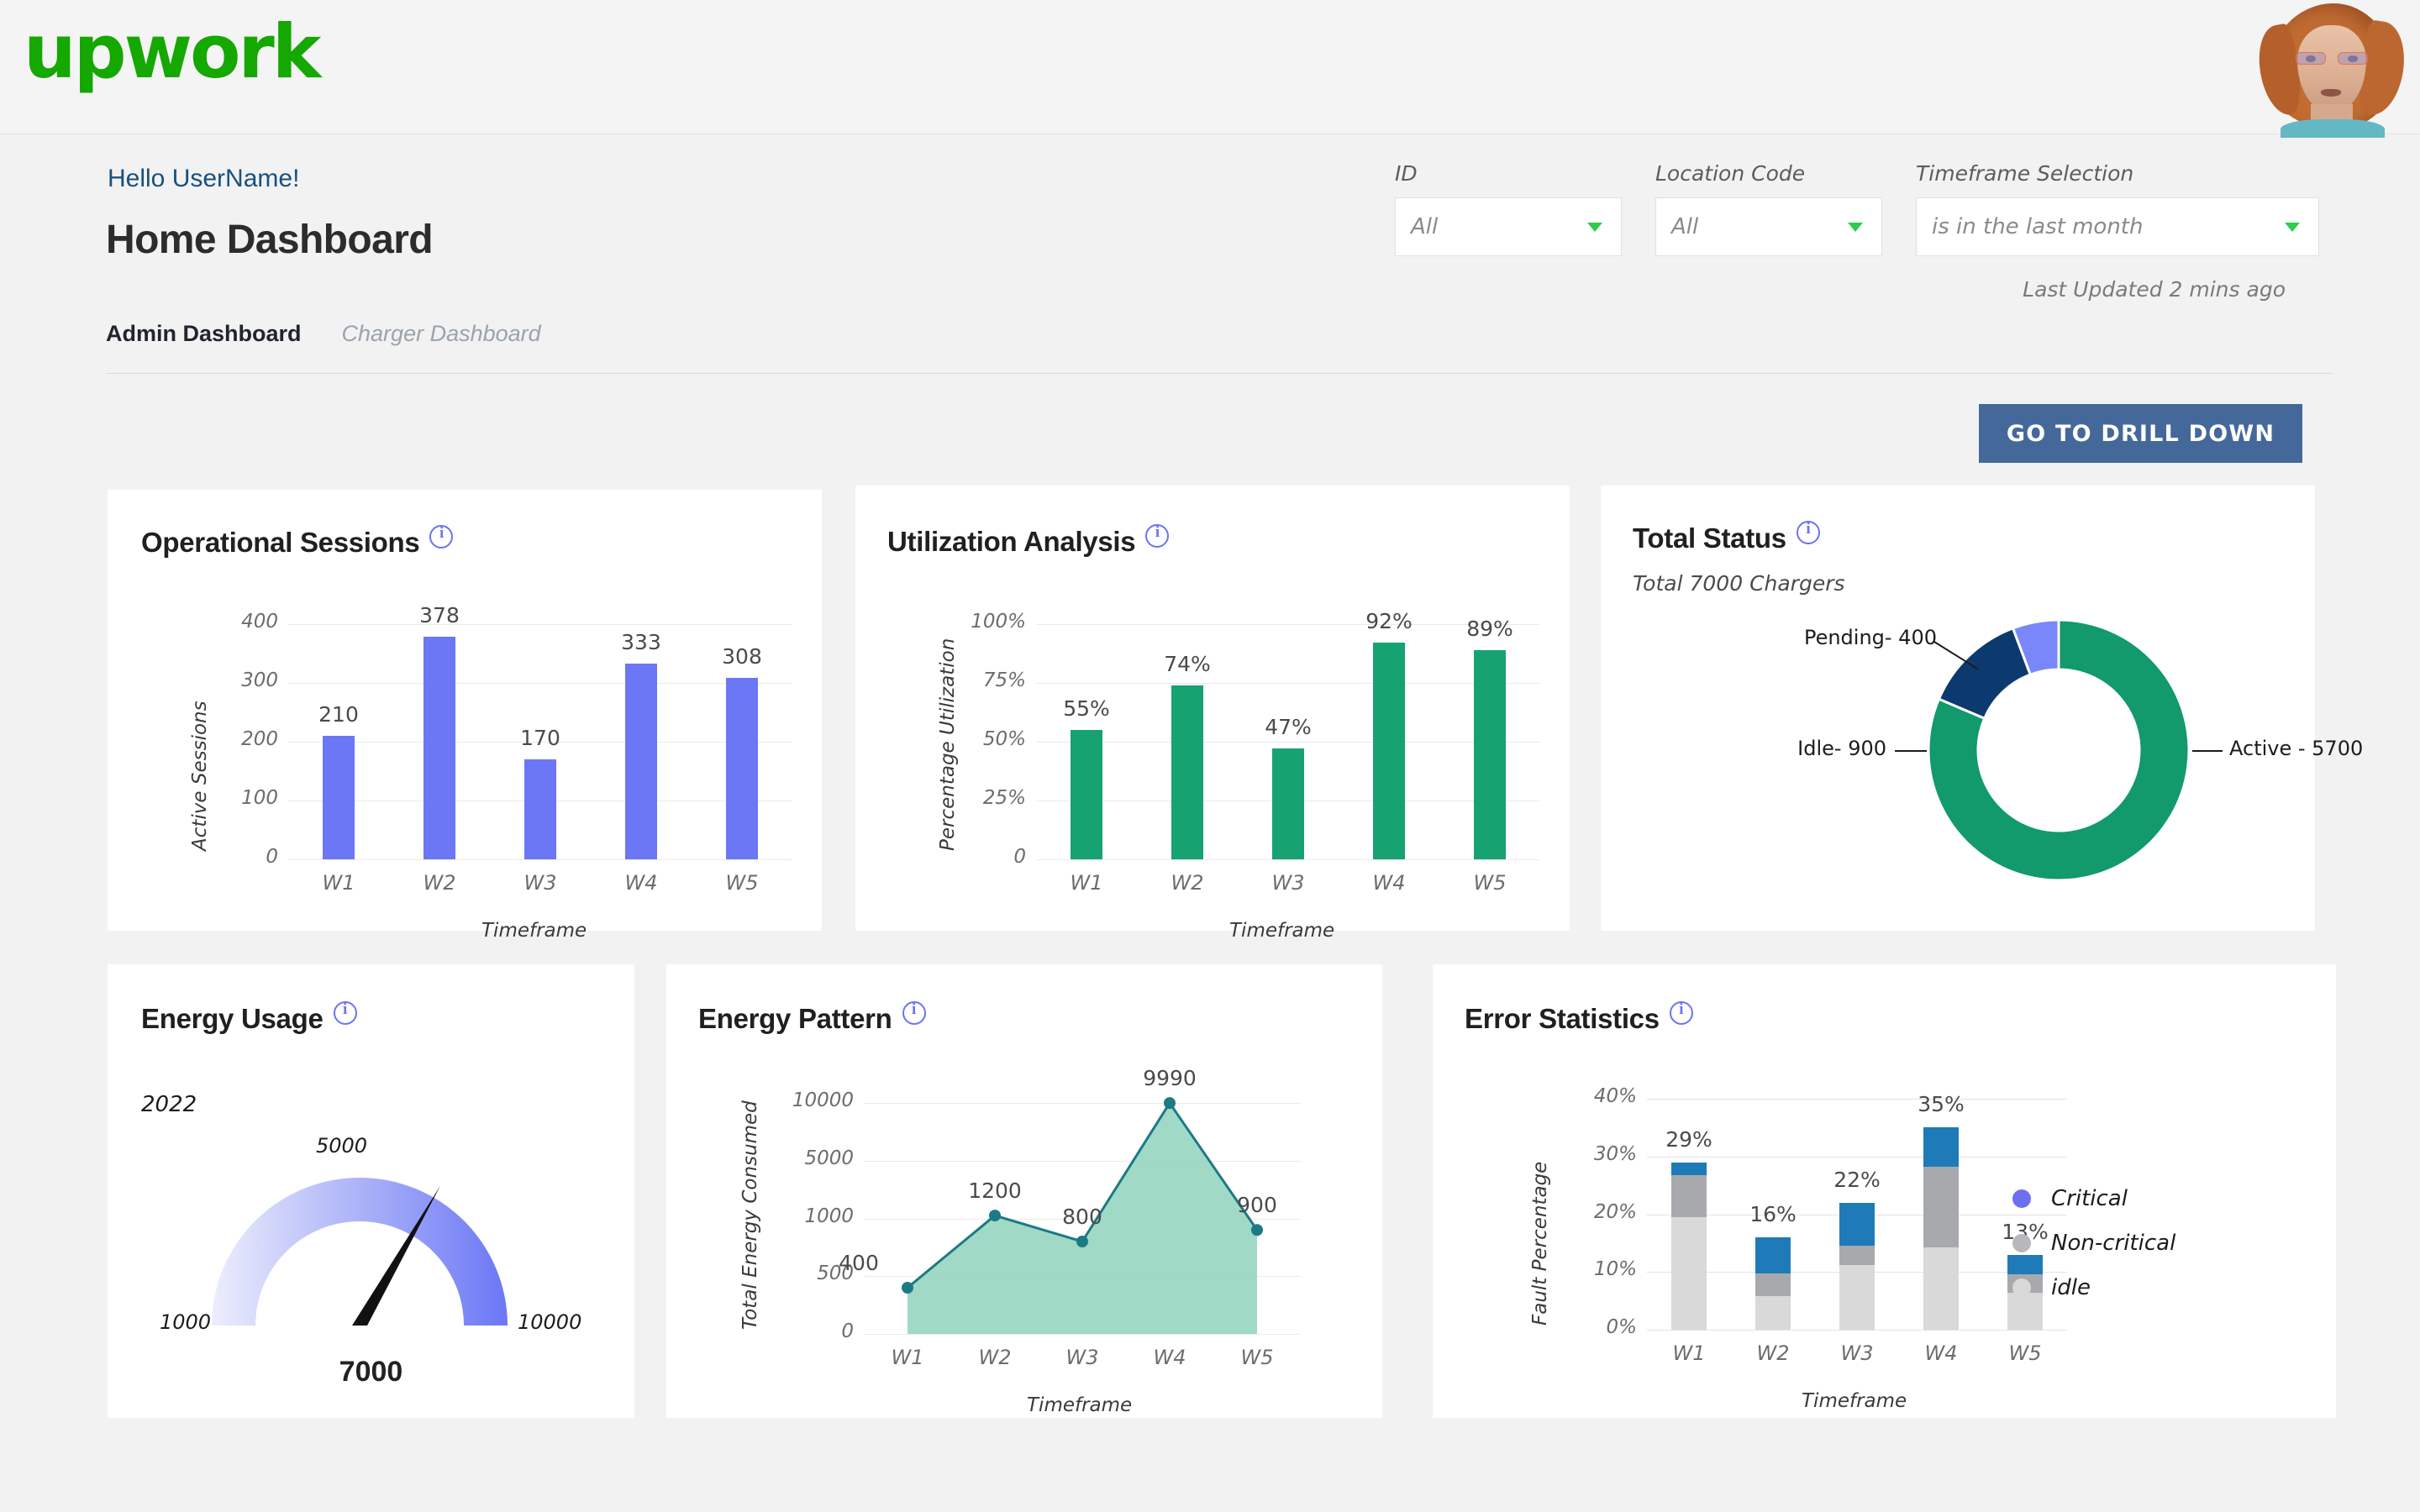 This screenshot has width=2420, height=1512. I want to click on bar-value-label: 308, so click(742, 656).